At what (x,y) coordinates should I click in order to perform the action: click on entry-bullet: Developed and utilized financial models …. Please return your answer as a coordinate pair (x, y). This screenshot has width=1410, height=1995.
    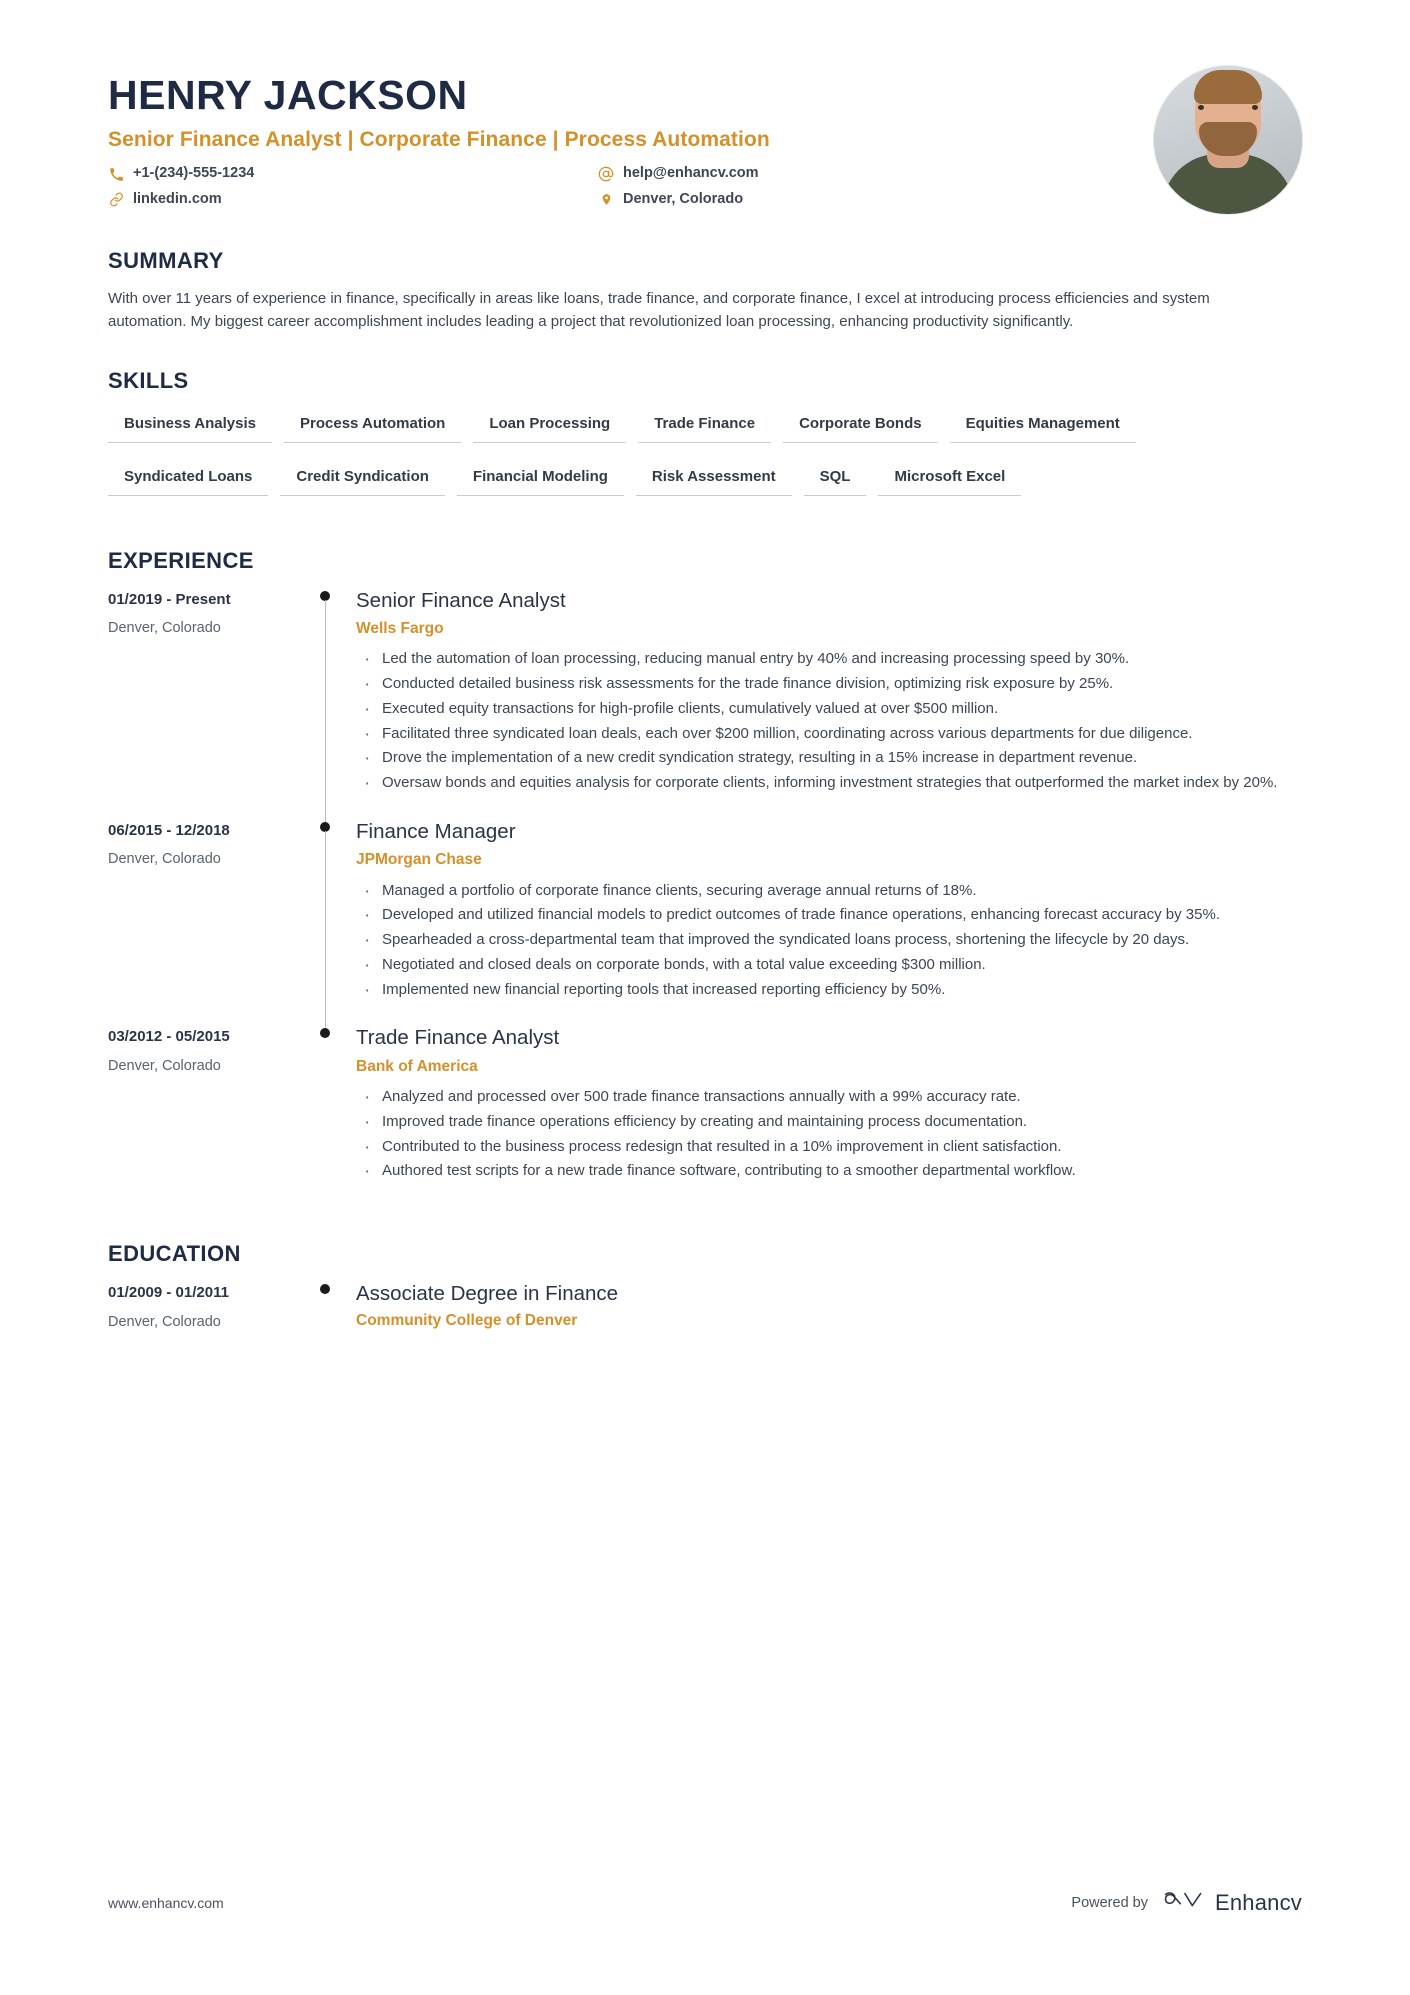
    Looking at the image, I should click on (829, 915).